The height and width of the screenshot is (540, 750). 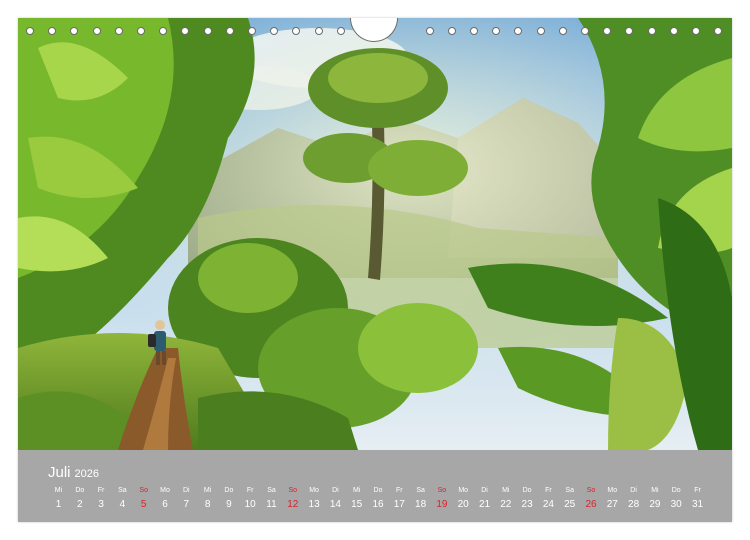 What do you see at coordinates (569, 490) in the screenshot?
I see `weekday-label: Sa` at bounding box center [569, 490].